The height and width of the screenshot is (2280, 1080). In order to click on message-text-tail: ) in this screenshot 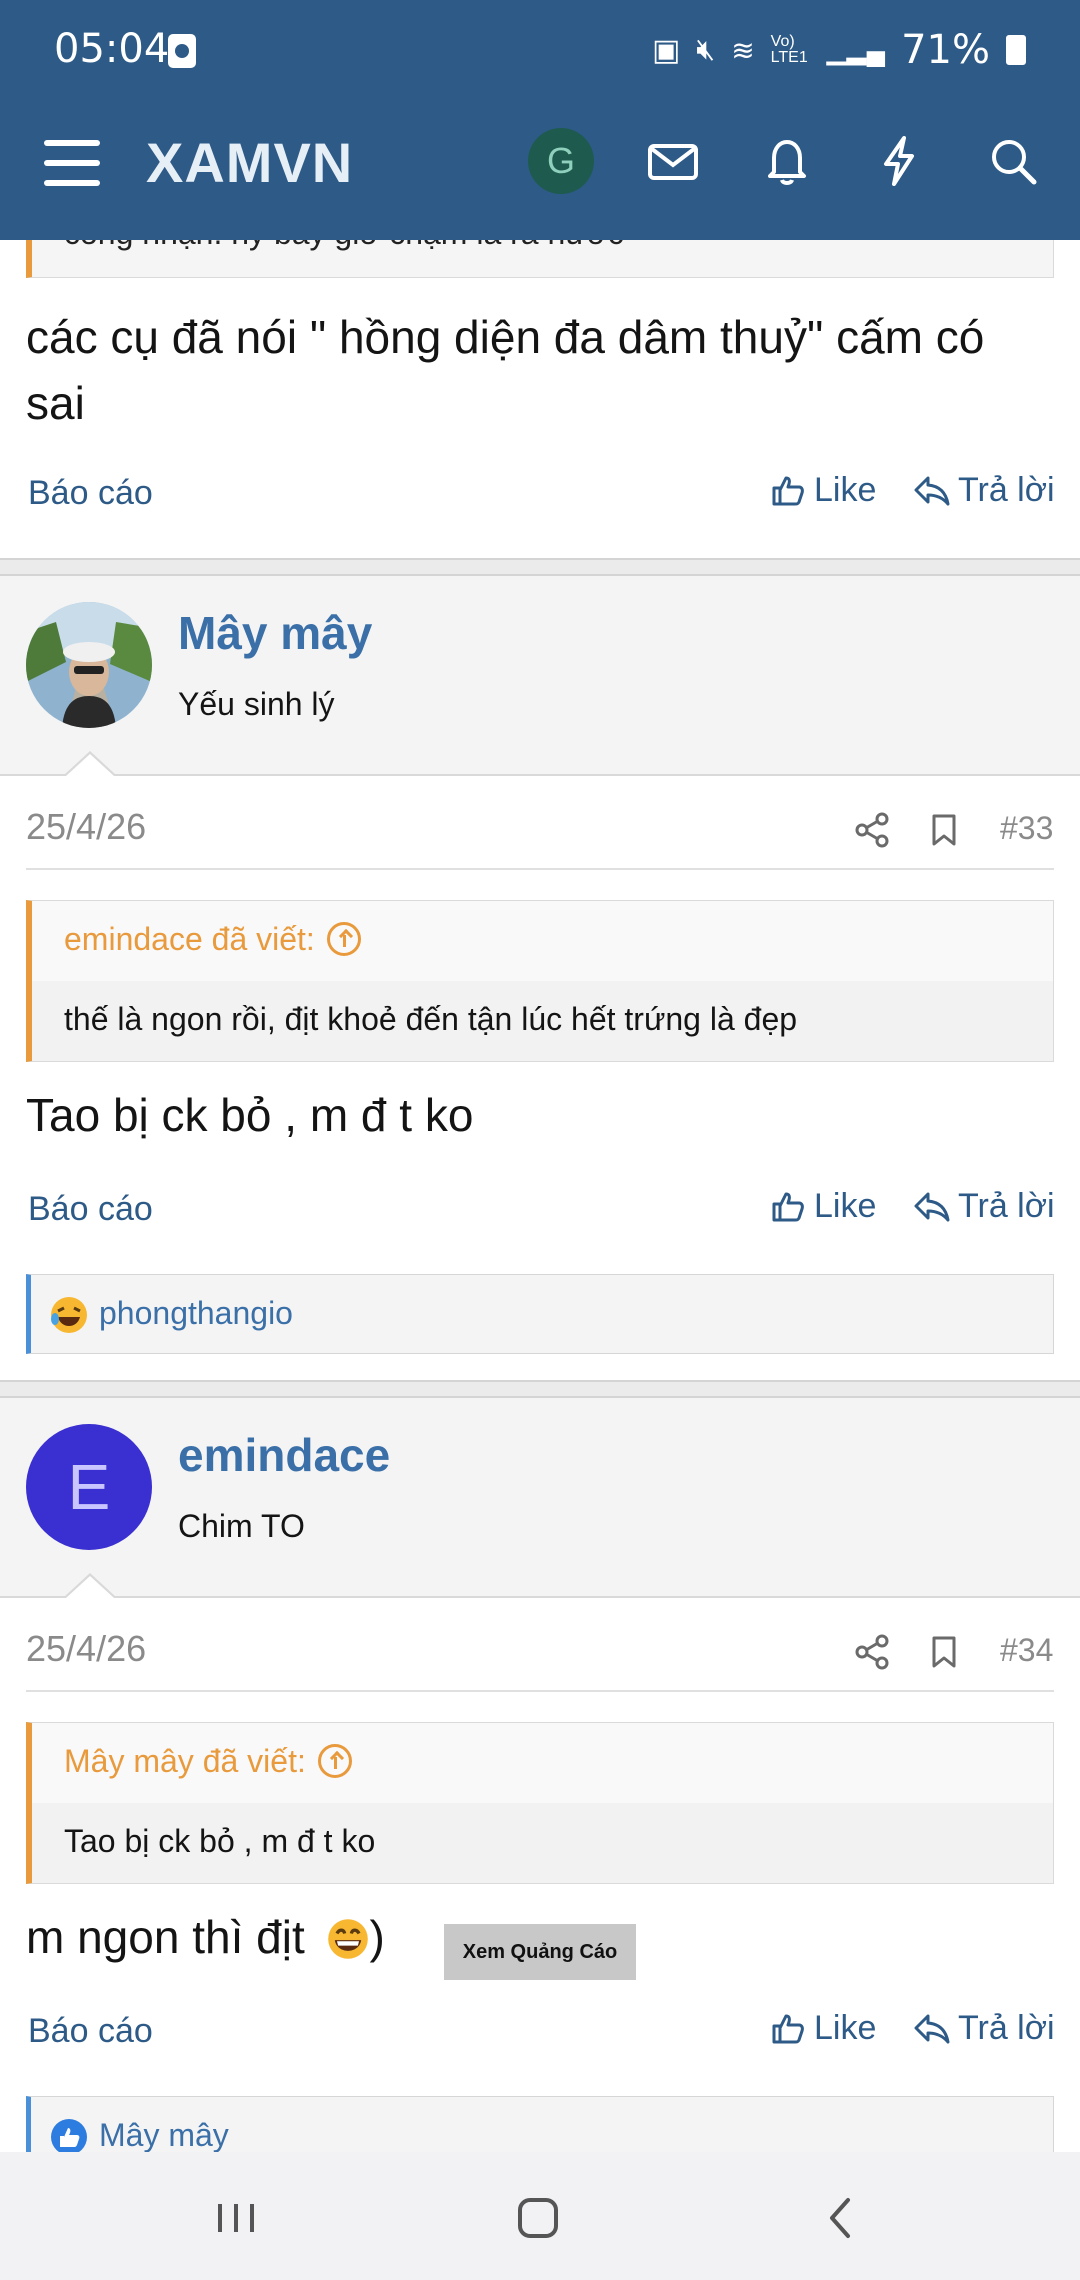, I will do `click(377, 1937)`.